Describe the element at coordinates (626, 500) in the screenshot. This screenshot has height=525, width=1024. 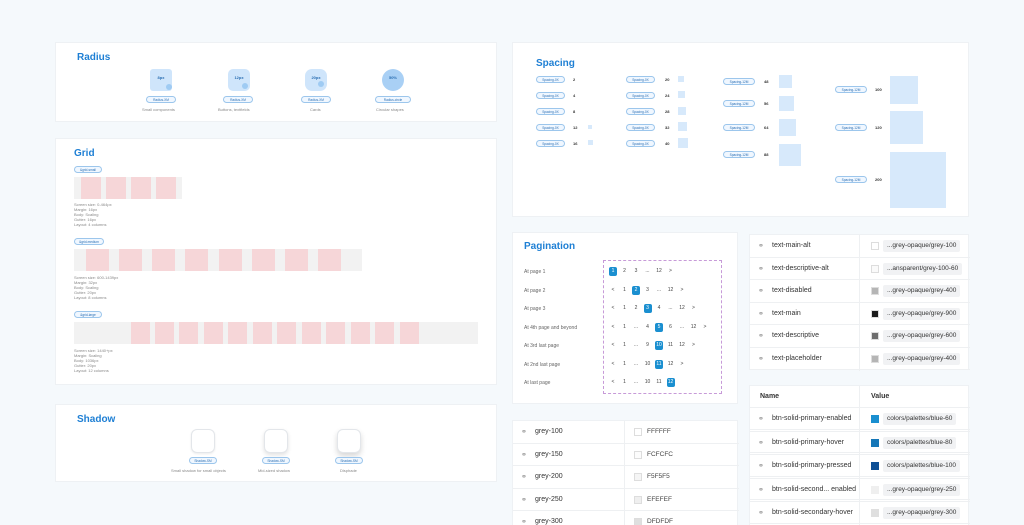
I see `table-row: ⚭ grey-250 EFEFEF` at that location.